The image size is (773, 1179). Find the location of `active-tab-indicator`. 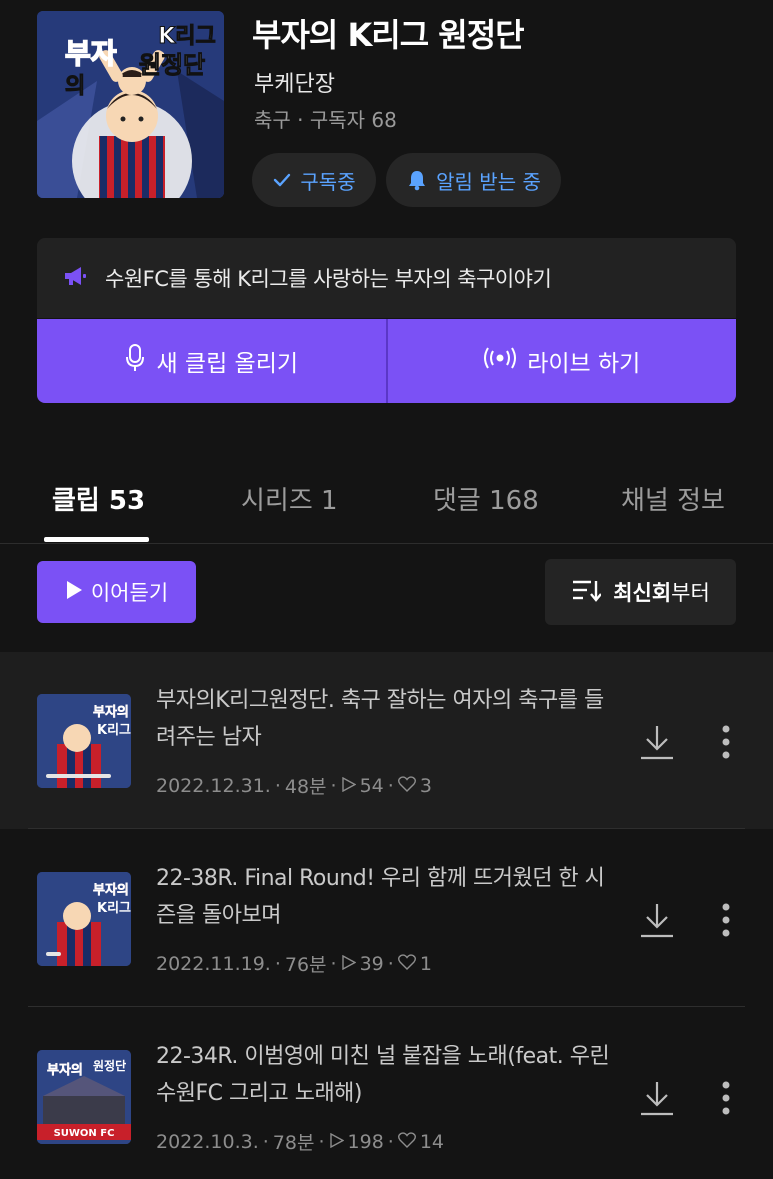

active-tab-indicator is located at coordinates (96, 539).